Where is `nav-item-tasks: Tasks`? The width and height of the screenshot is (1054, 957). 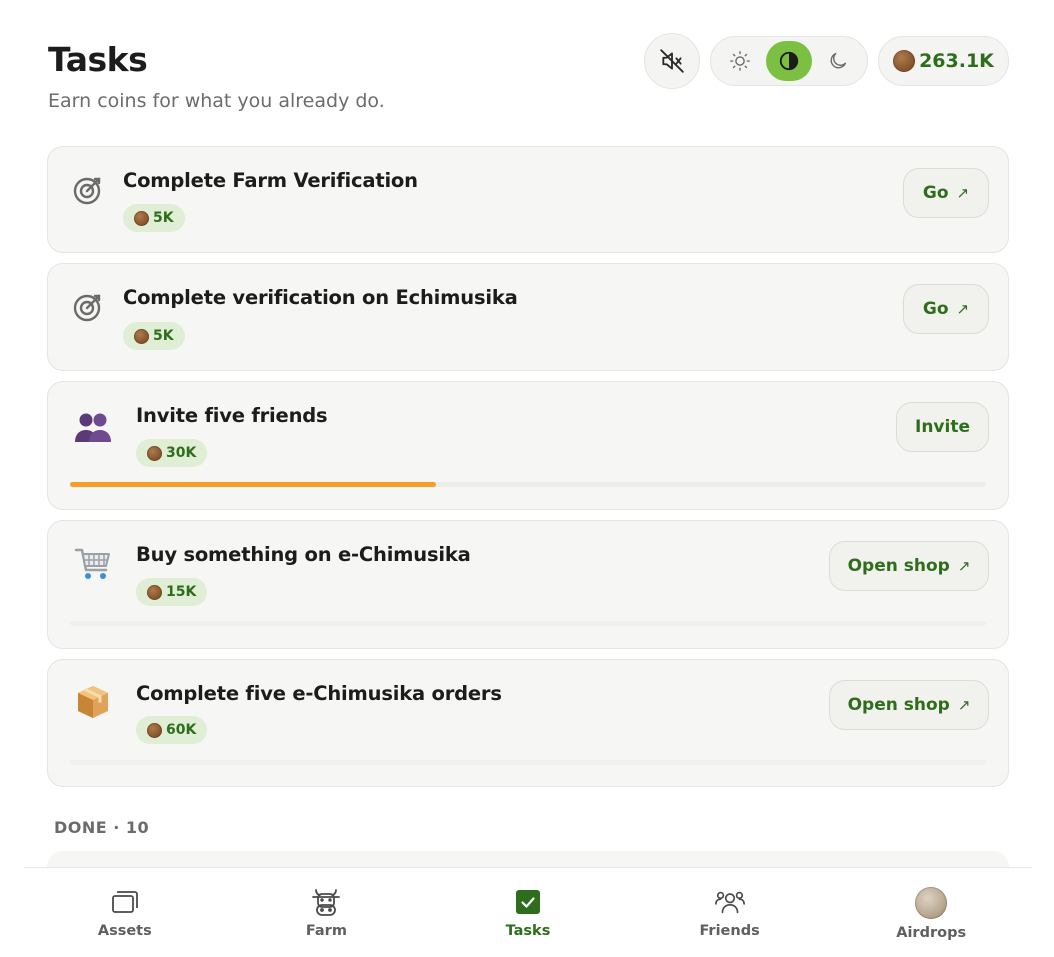
nav-item-tasks: Tasks is located at coordinates (528, 912).